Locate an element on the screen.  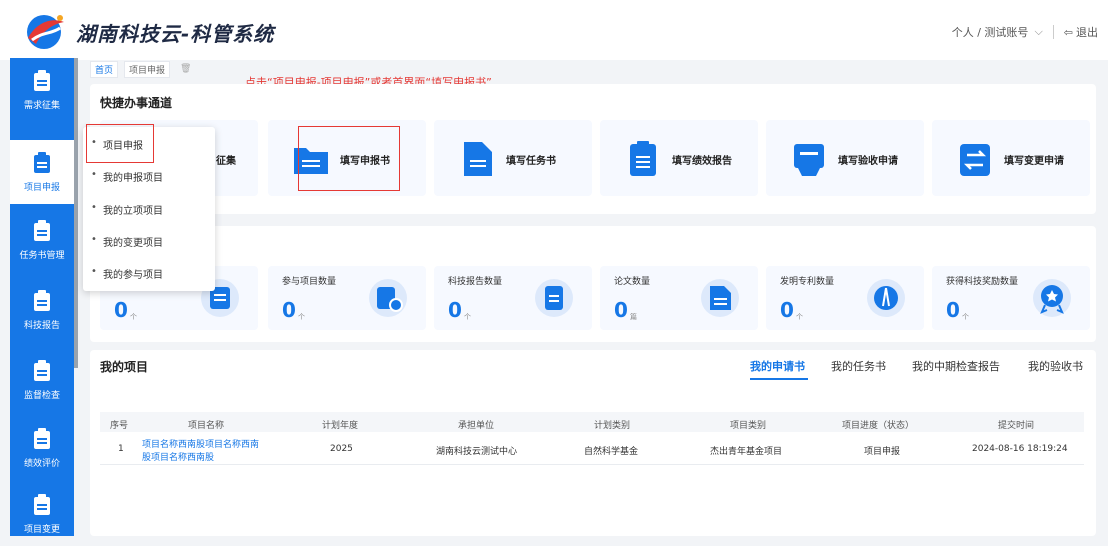
logo-icon is located at coordinates (45, 32).